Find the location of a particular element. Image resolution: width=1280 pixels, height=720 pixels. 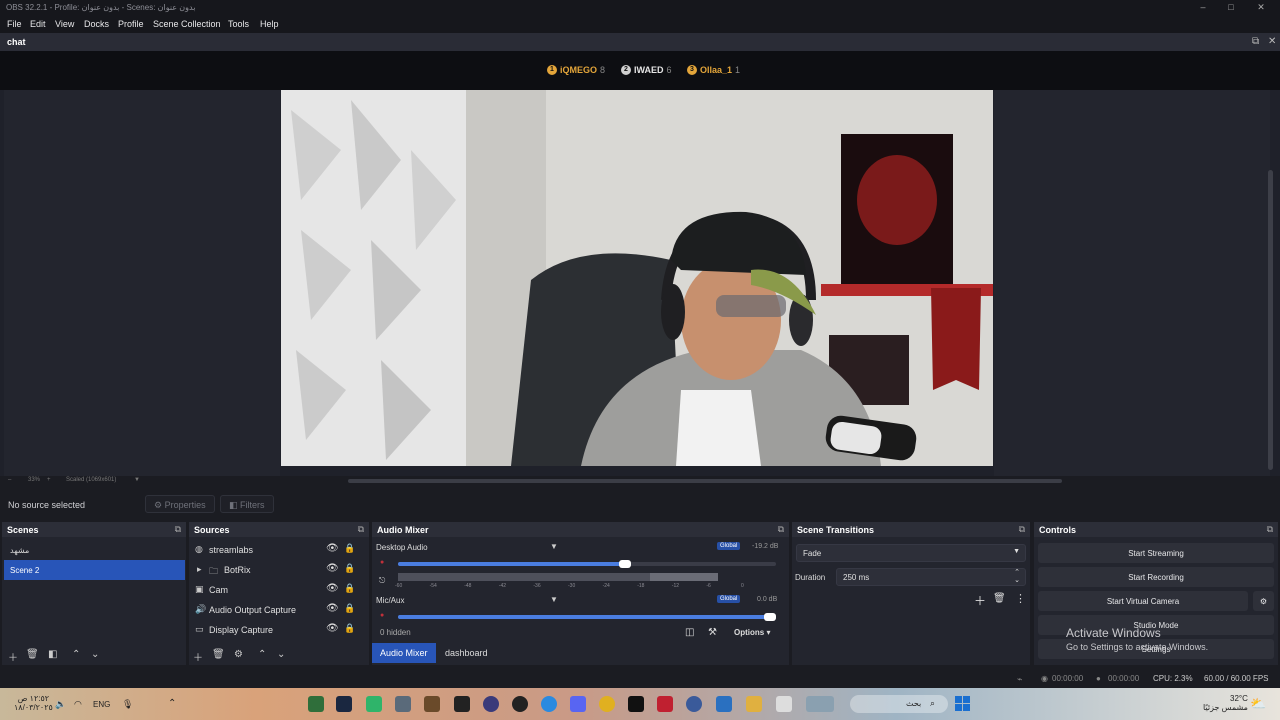

windows-start-icon is located at coordinates (962, 703).